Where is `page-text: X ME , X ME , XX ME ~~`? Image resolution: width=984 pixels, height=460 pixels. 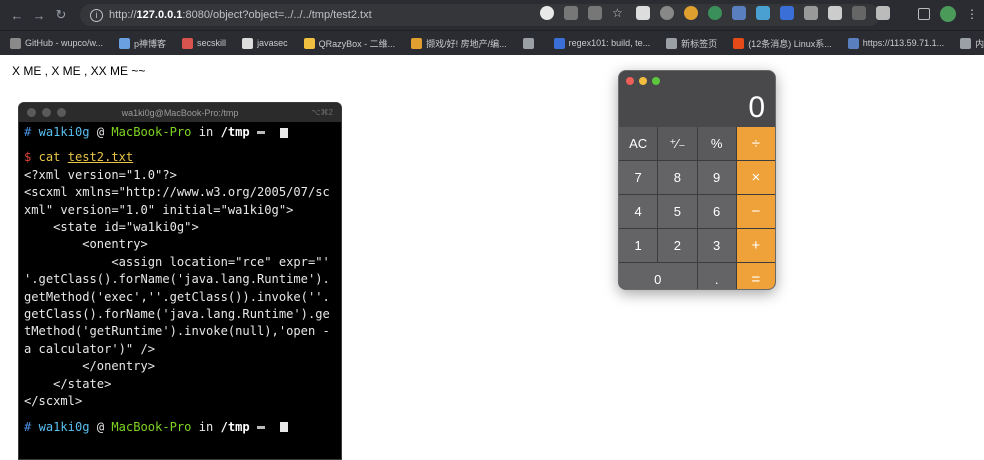
page-text: X ME , X ME , XX ME ~~ is located at coordinates (79, 71).